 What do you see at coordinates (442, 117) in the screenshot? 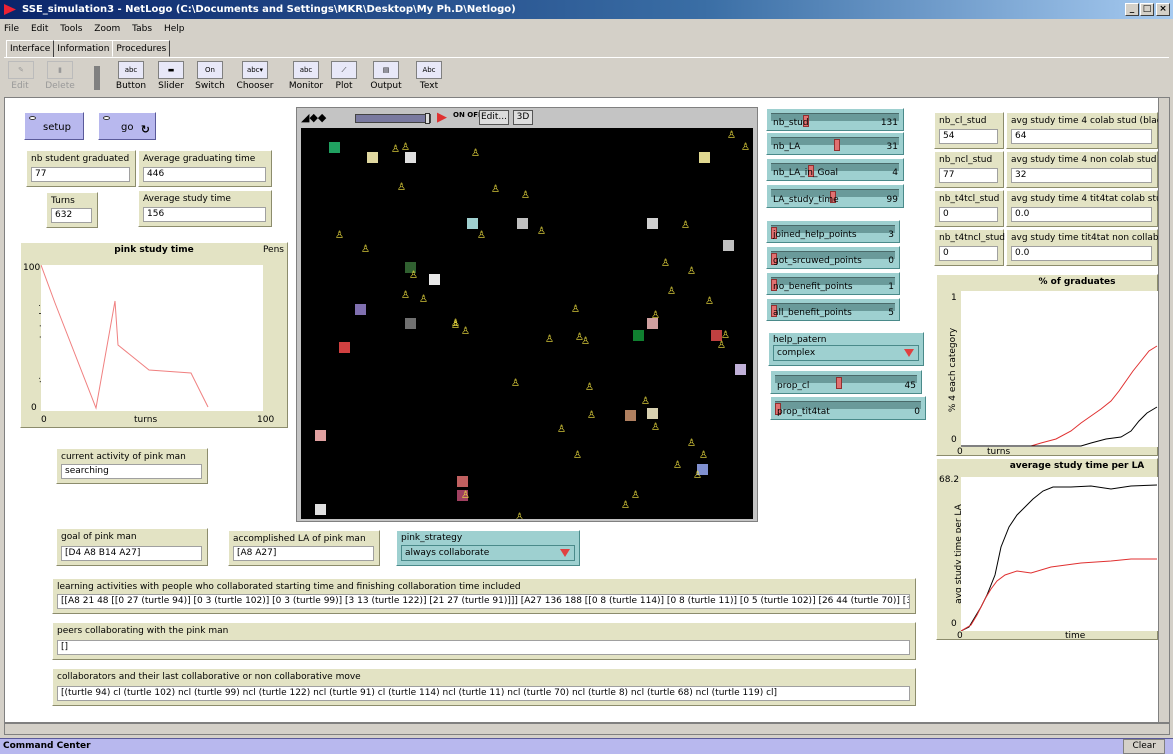
I see `speed-arrow-icon: ▶` at bounding box center [442, 117].